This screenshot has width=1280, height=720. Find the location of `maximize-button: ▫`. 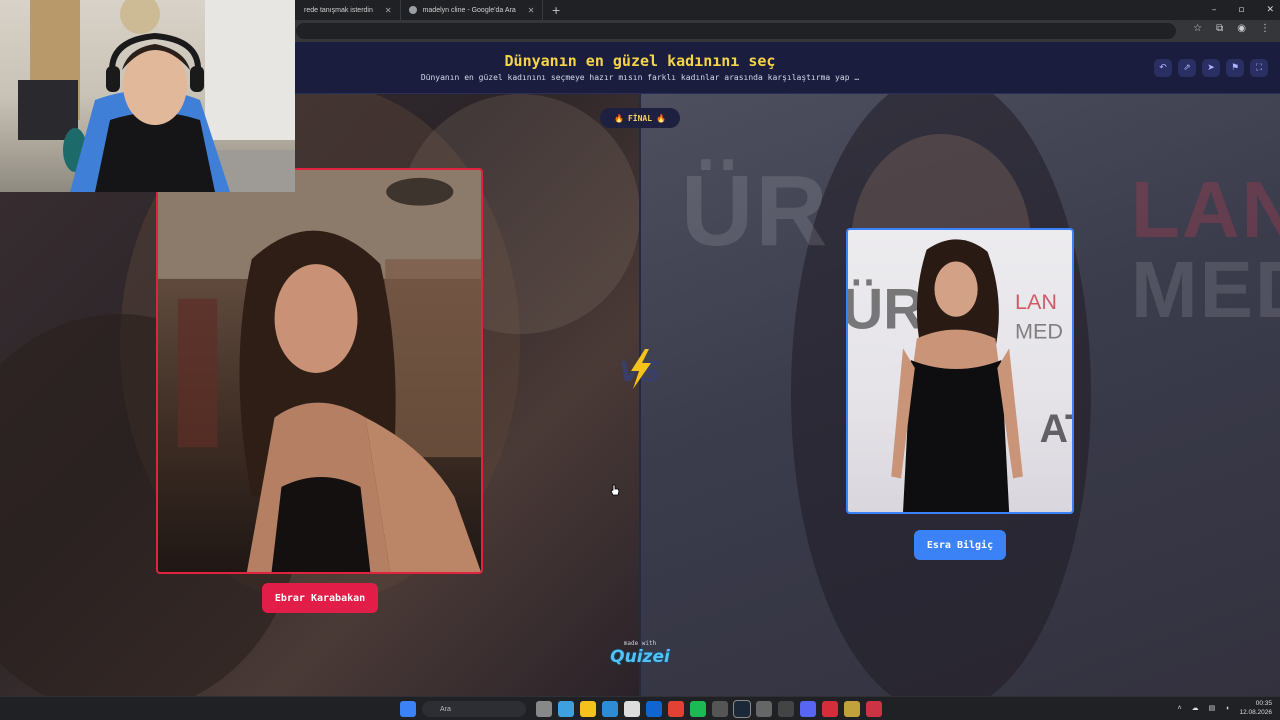

maximize-button: ▫ is located at coordinates (1241, 10).